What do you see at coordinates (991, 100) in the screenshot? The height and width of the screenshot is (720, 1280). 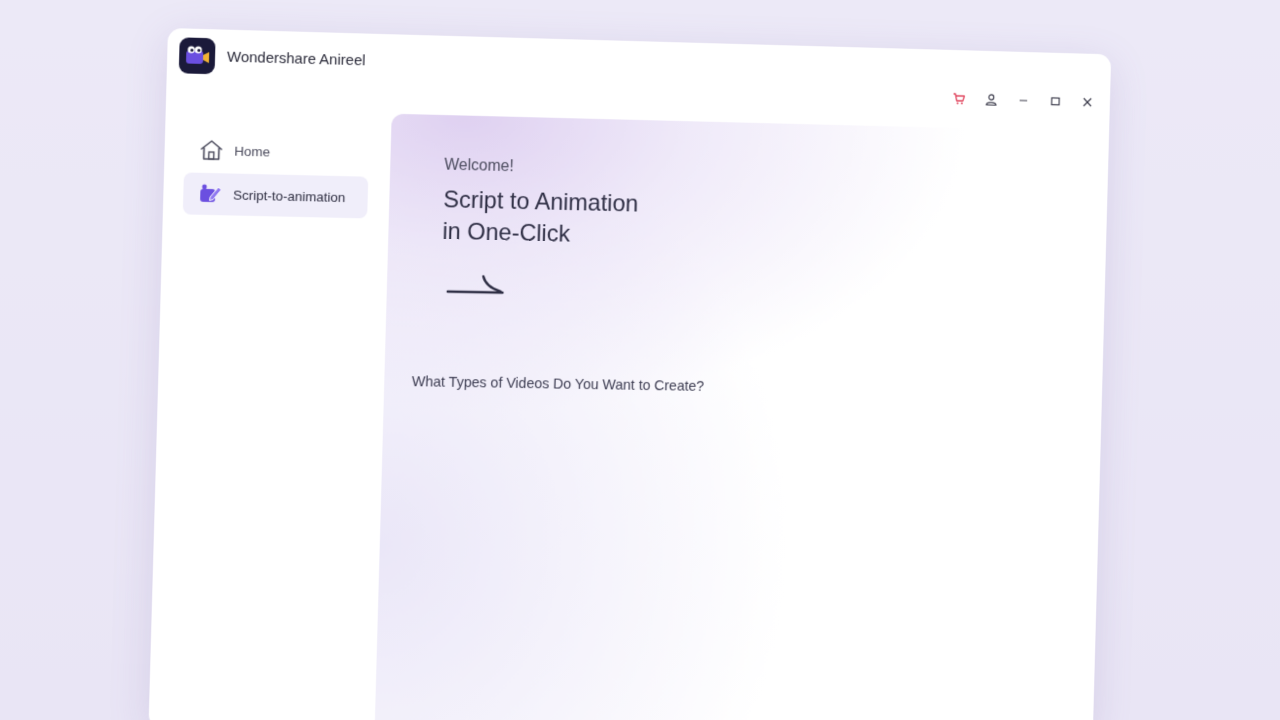 I see `user-icon` at bounding box center [991, 100].